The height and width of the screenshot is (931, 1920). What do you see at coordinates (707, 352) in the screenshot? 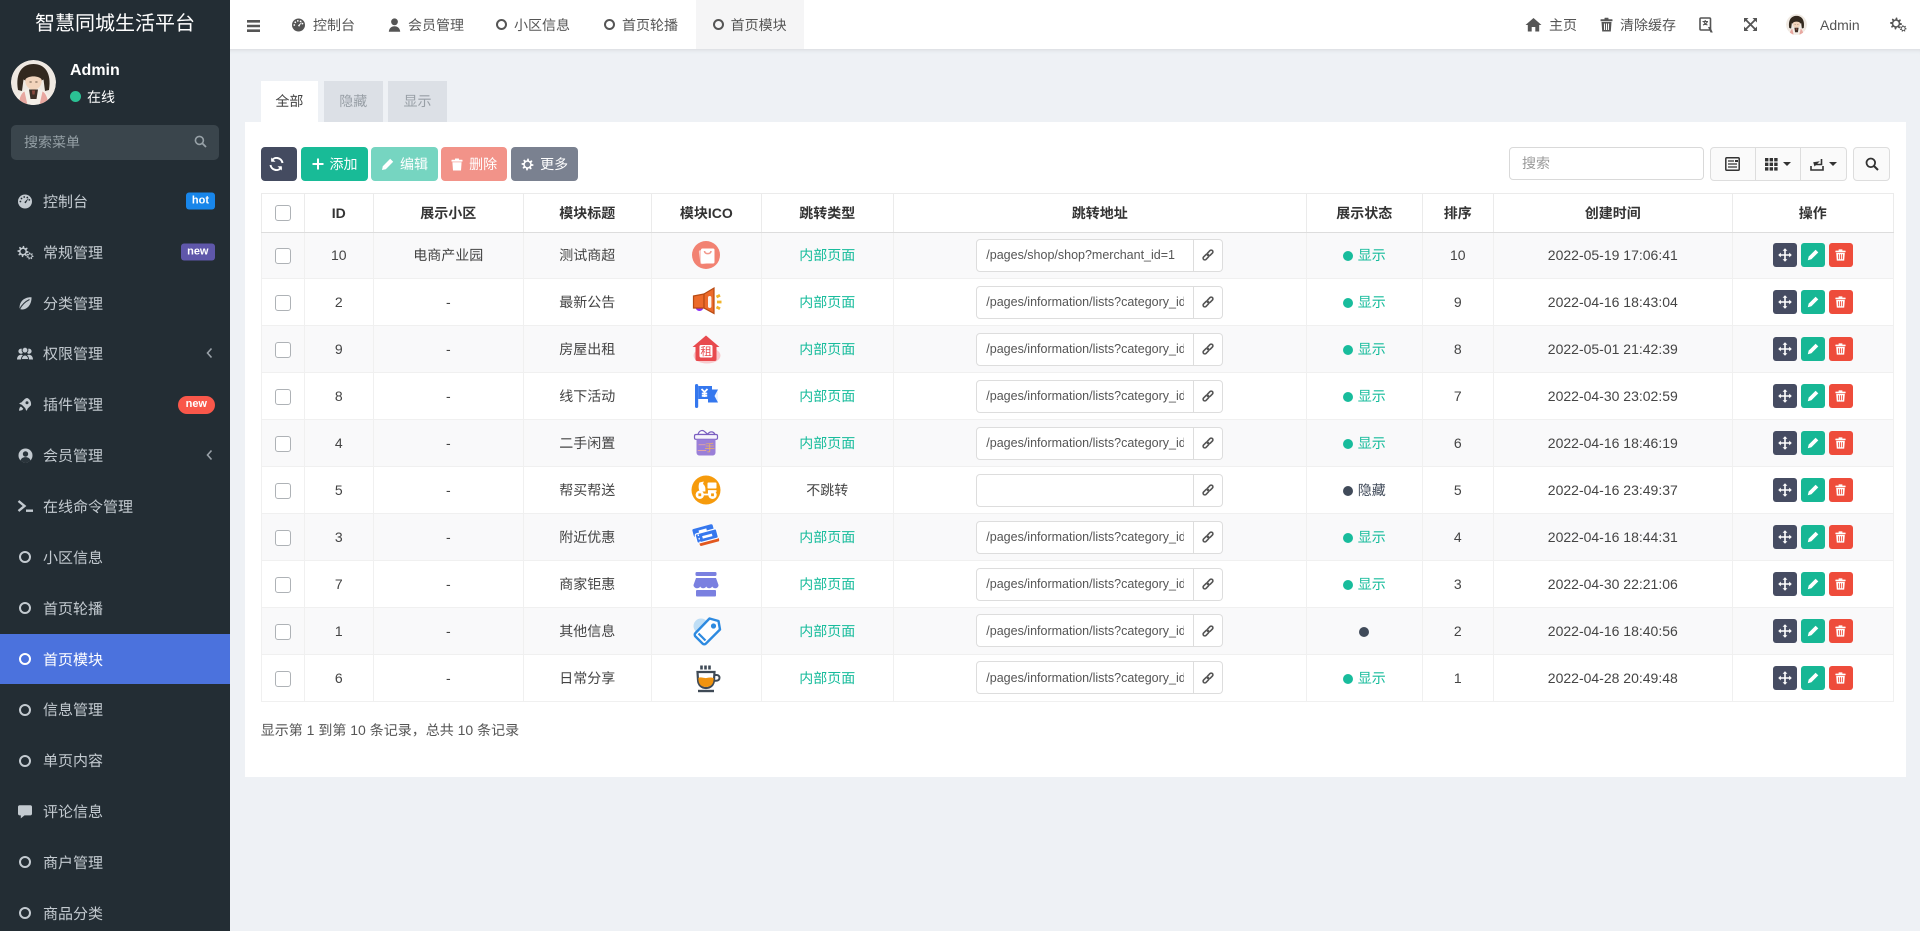
I see `svg-text: 租` at bounding box center [707, 352].